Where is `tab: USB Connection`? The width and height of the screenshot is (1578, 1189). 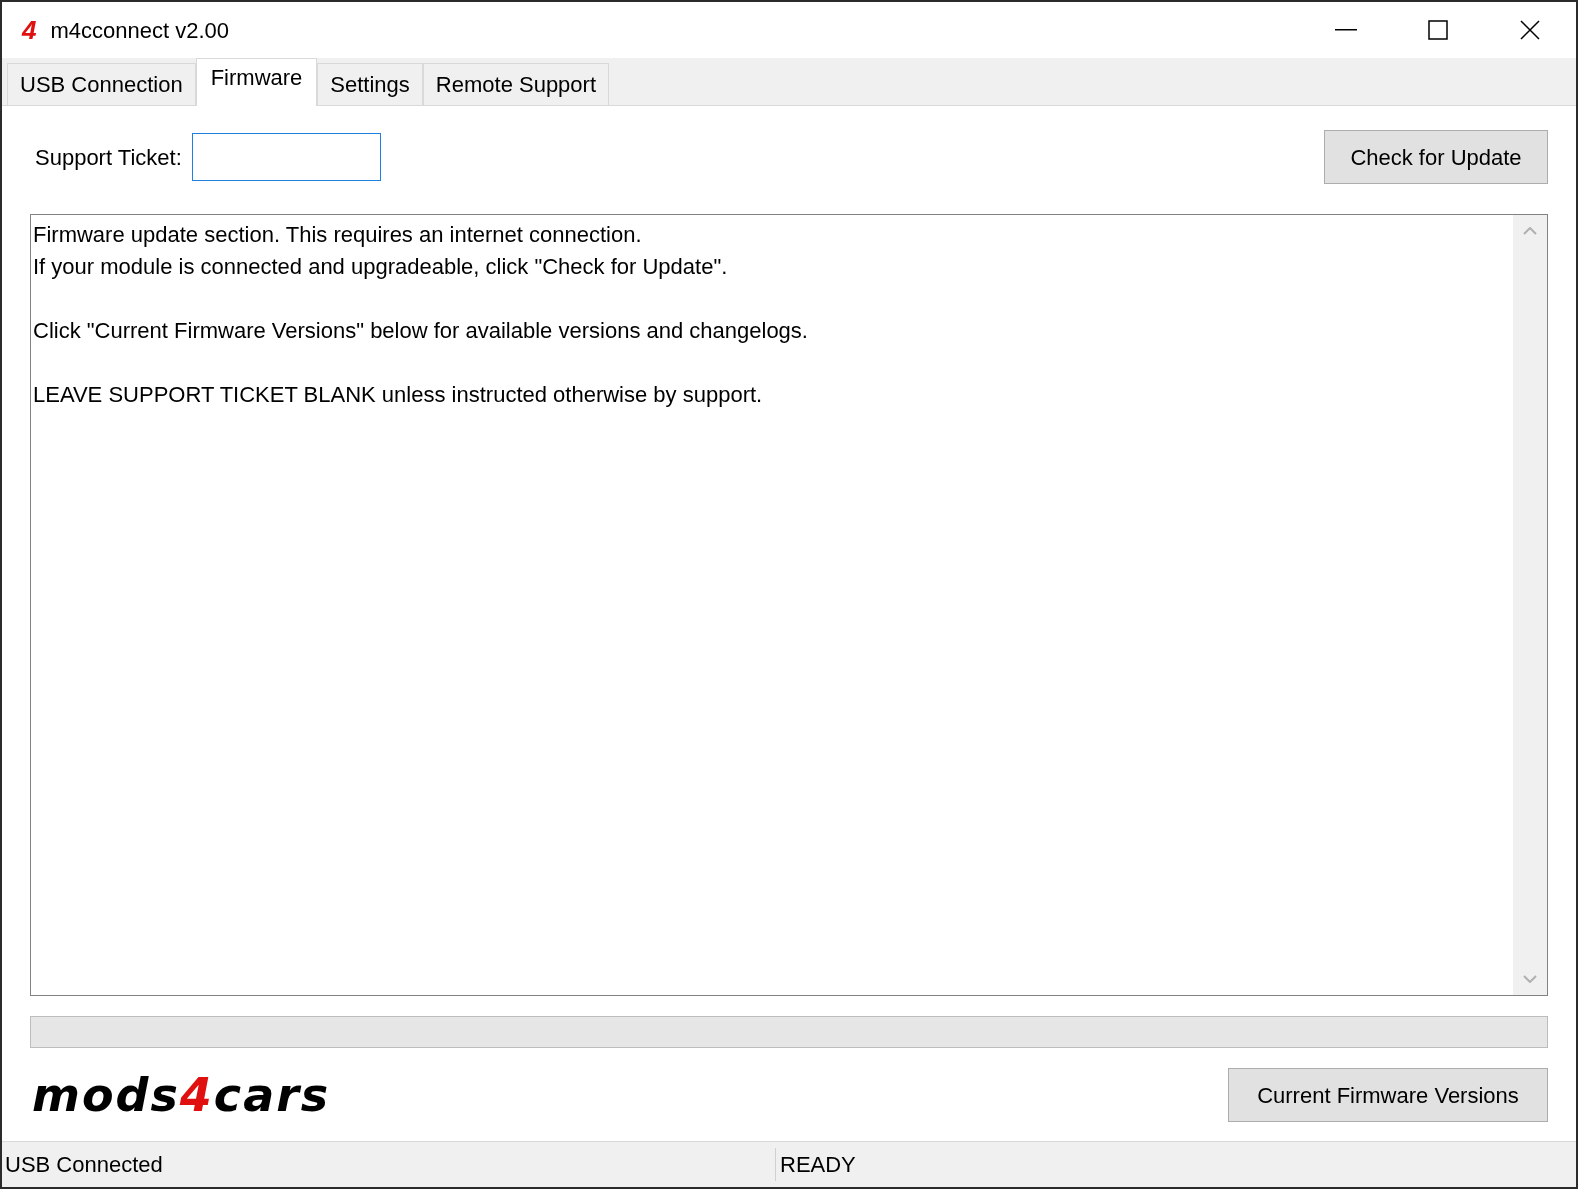 tab: USB Connection is located at coordinates (101, 84).